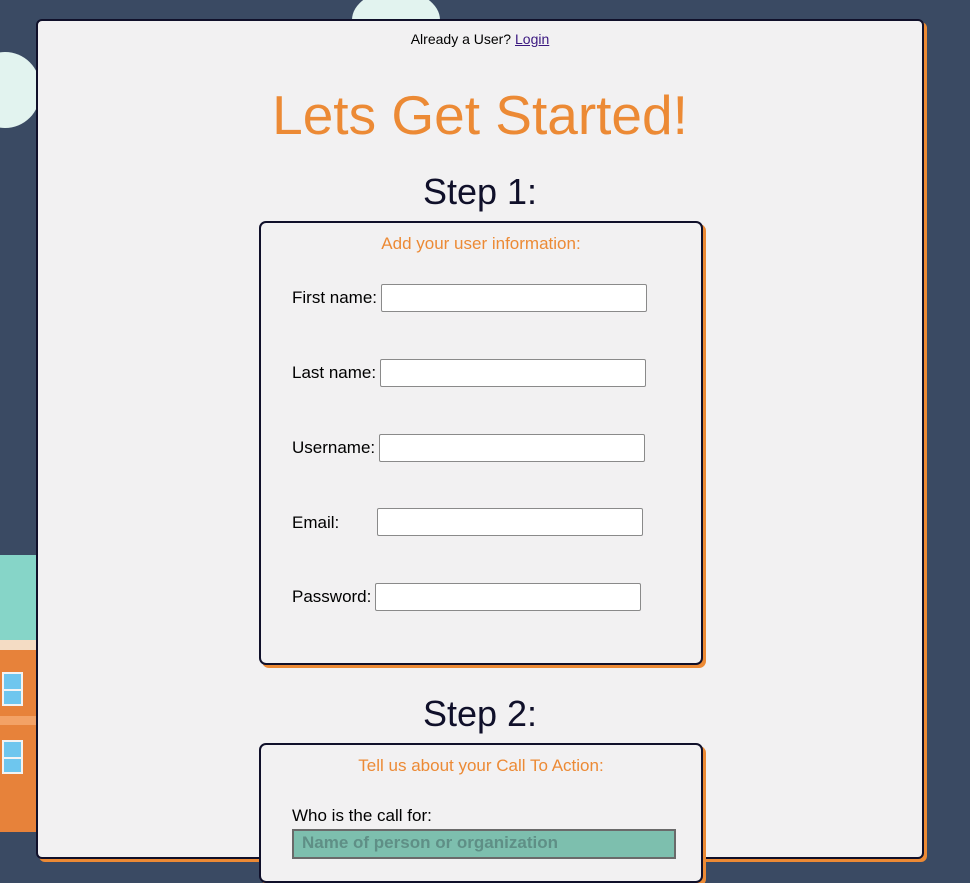 This screenshot has width=970, height=883. I want to click on who-select: Name of person or organization, so click(484, 844).